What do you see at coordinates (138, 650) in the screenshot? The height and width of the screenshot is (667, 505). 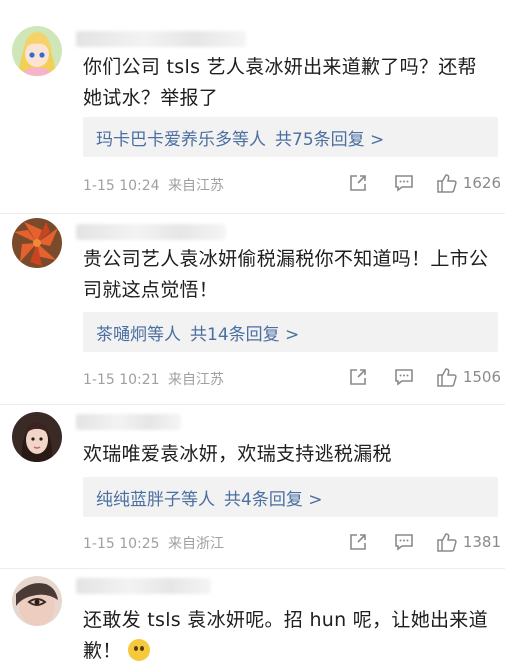 I see `thinking-emoji-icon` at bounding box center [138, 650].